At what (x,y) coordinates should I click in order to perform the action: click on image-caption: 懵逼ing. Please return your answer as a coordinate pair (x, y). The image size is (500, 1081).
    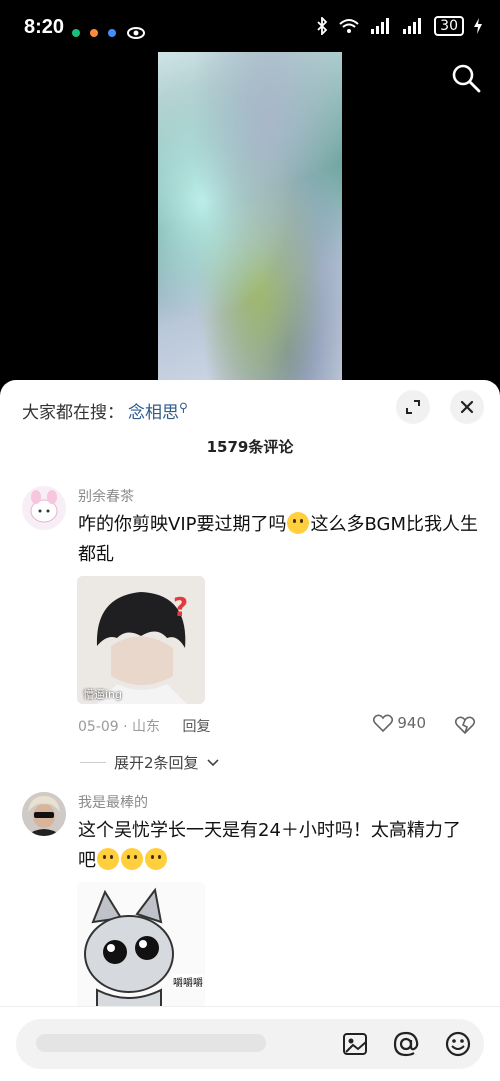
    Looking at the image, I should click on (103, 694).